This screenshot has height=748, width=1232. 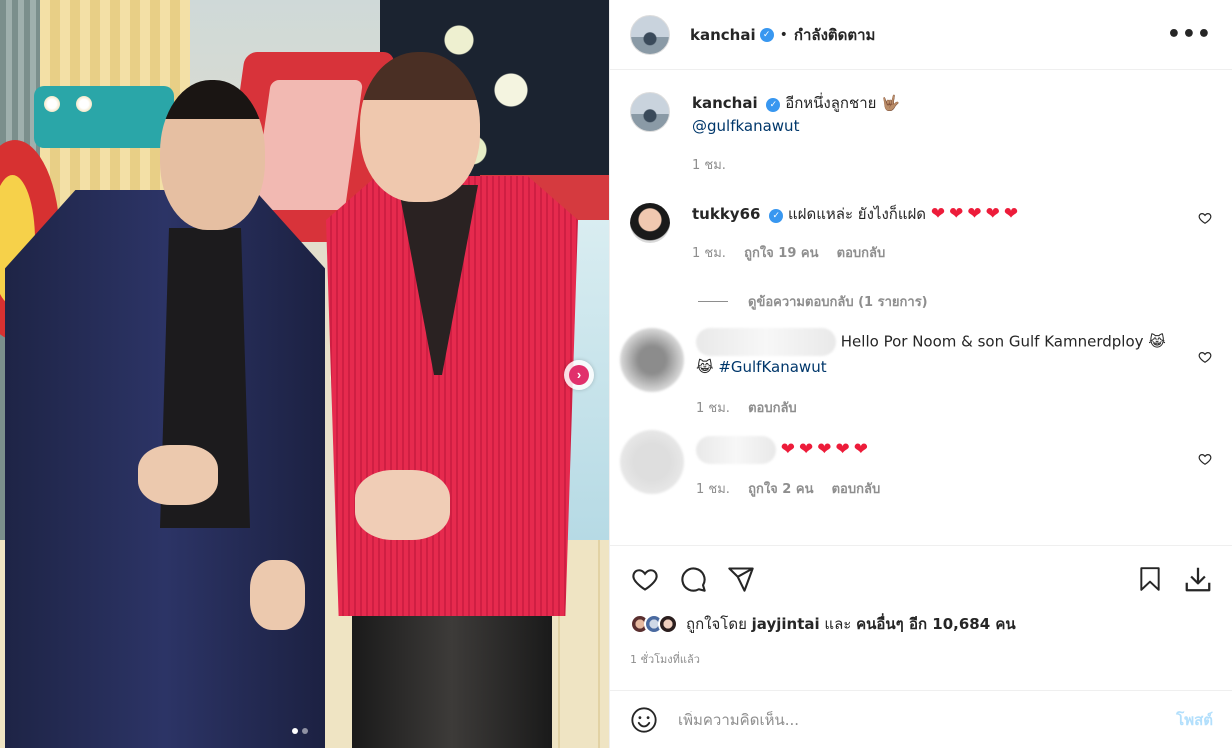 What do you see at coordinates (780, 489) in the screenshot?
I see `comment-likes: ถูกใจ 2 คน` at bounding box center [780, 489].